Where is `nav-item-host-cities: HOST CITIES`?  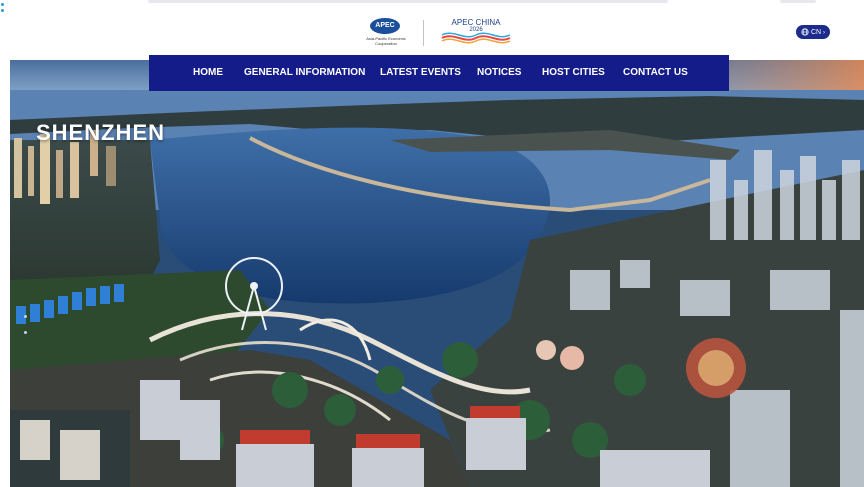 nav-item-host-cities: HOST CITIES is located at coordinates (573, 73).